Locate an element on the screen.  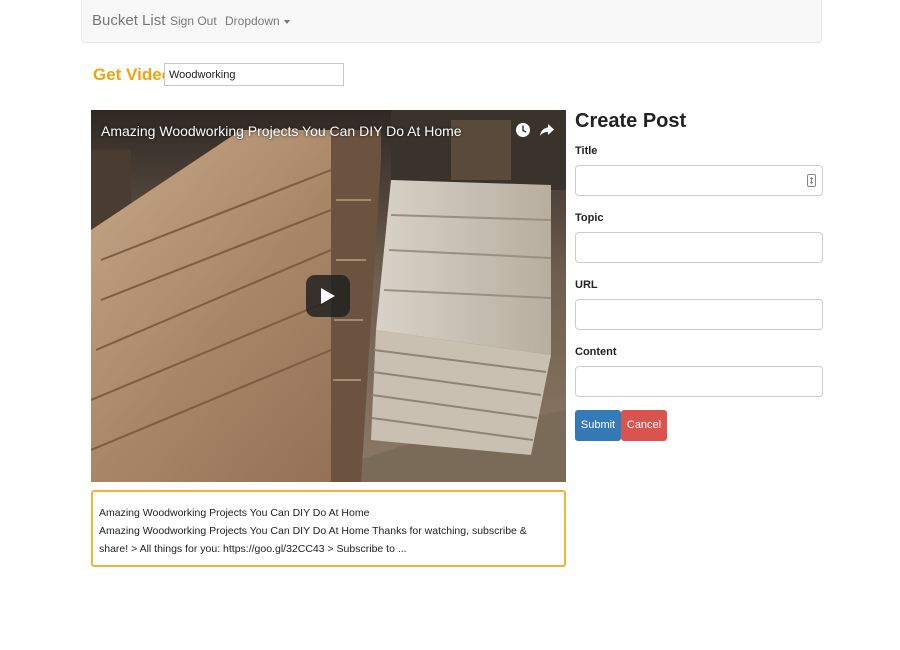
create-post-title: Create Post is located at coordinates (631, 121).